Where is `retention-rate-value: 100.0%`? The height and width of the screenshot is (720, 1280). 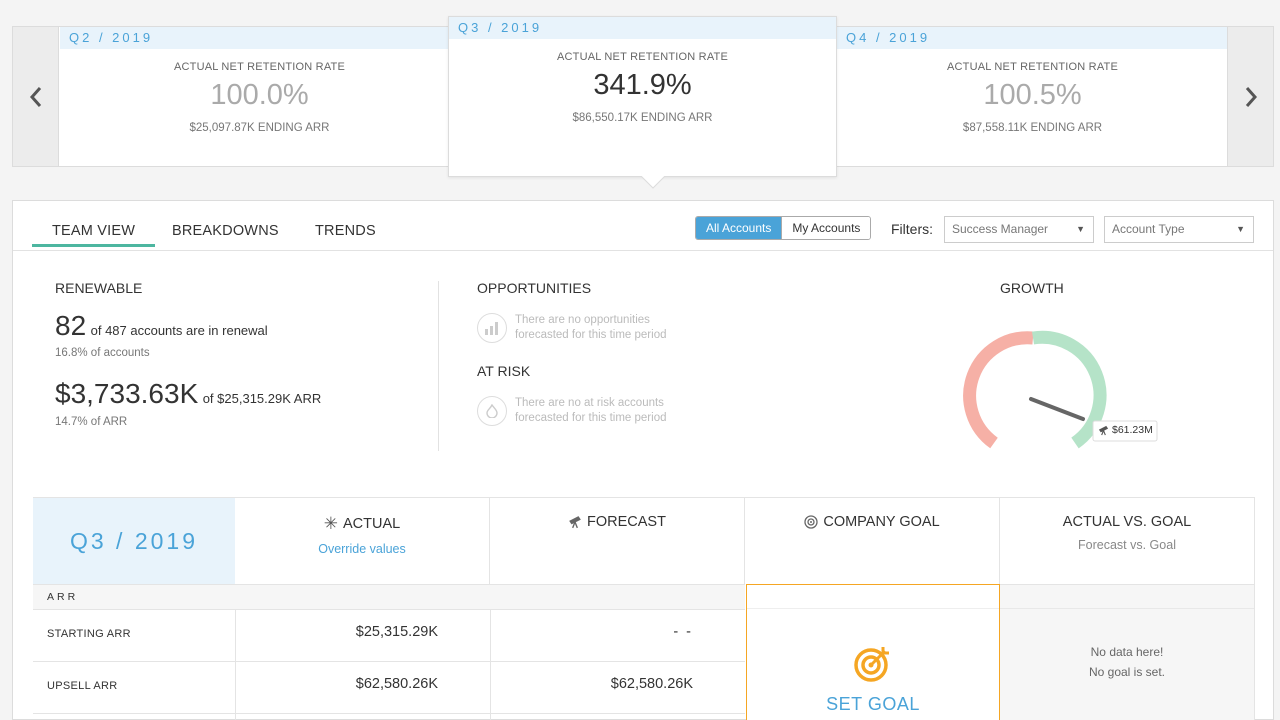 retention-rate-value: 100.0% is located at coordinates (259, 95).